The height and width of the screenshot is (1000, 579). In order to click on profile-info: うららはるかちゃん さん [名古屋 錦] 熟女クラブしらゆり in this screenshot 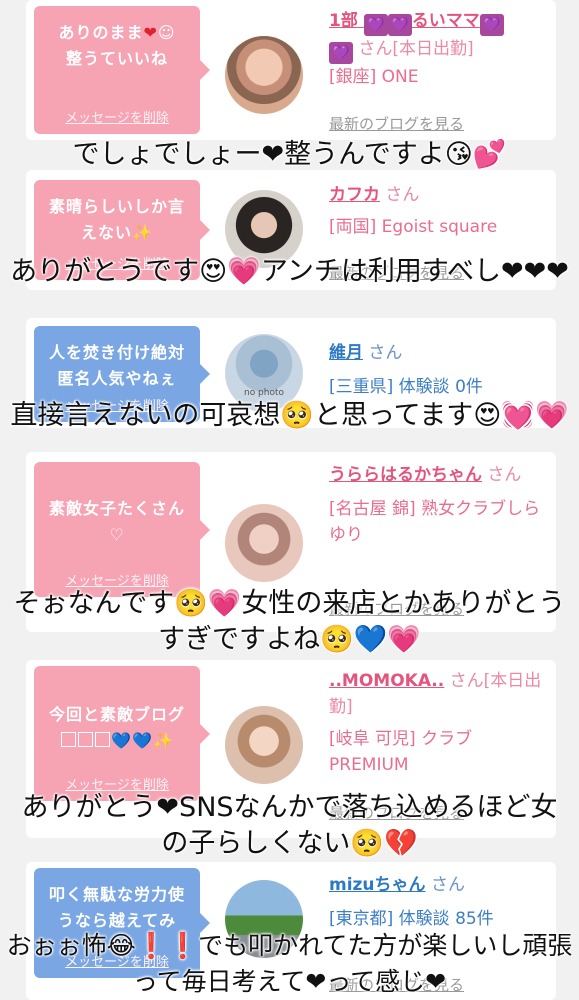, I will do `click(436, 505)`.